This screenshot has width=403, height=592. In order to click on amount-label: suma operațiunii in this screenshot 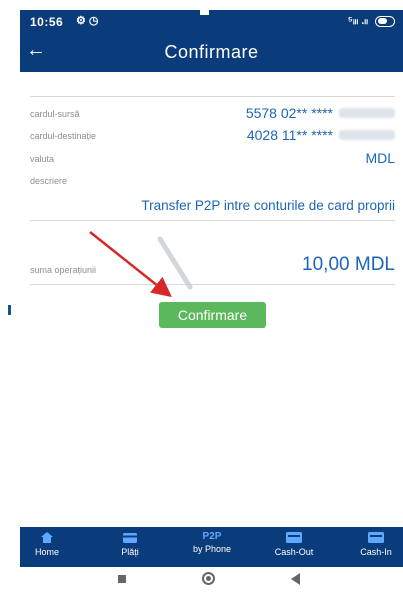, I will do `click(63, 270)`.